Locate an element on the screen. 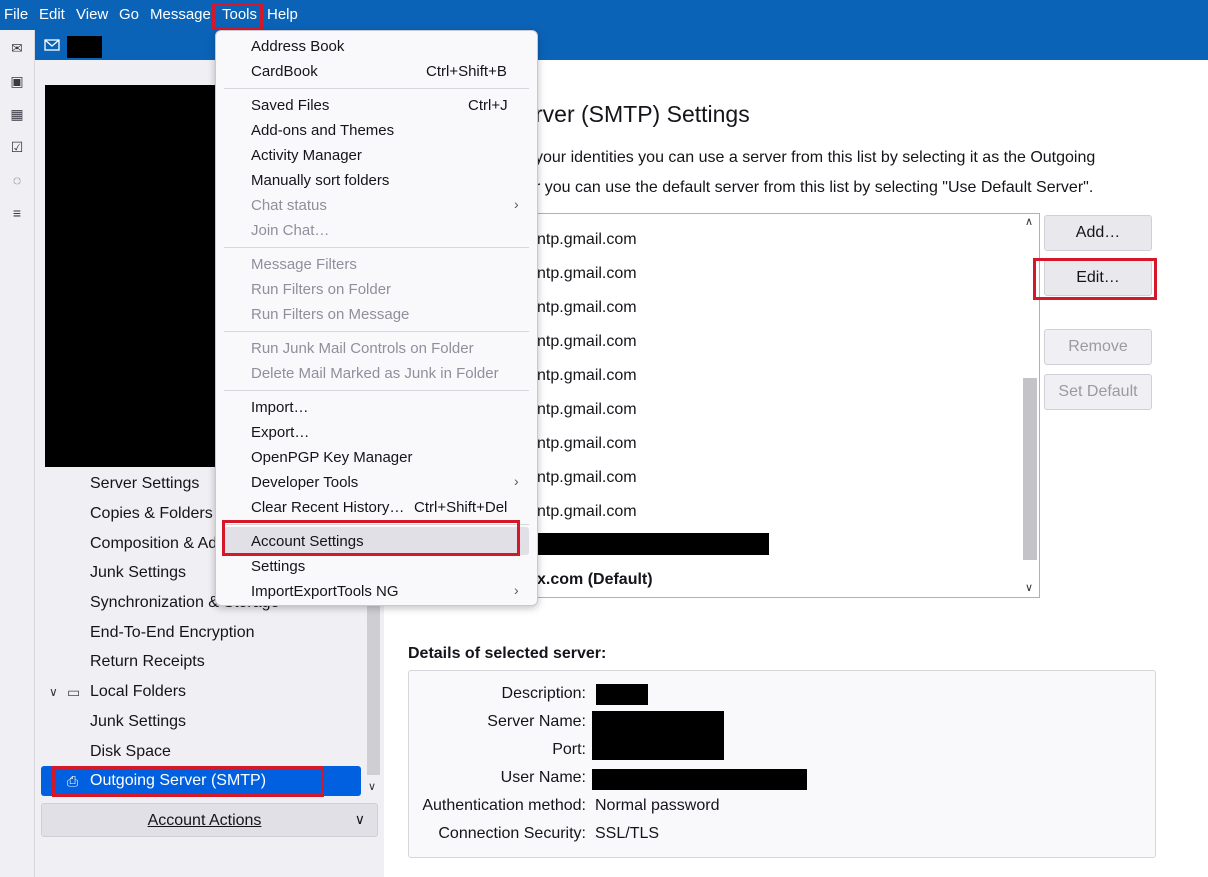  tree-return-receipts: Return Receipts is located at coordinates (147, 662).